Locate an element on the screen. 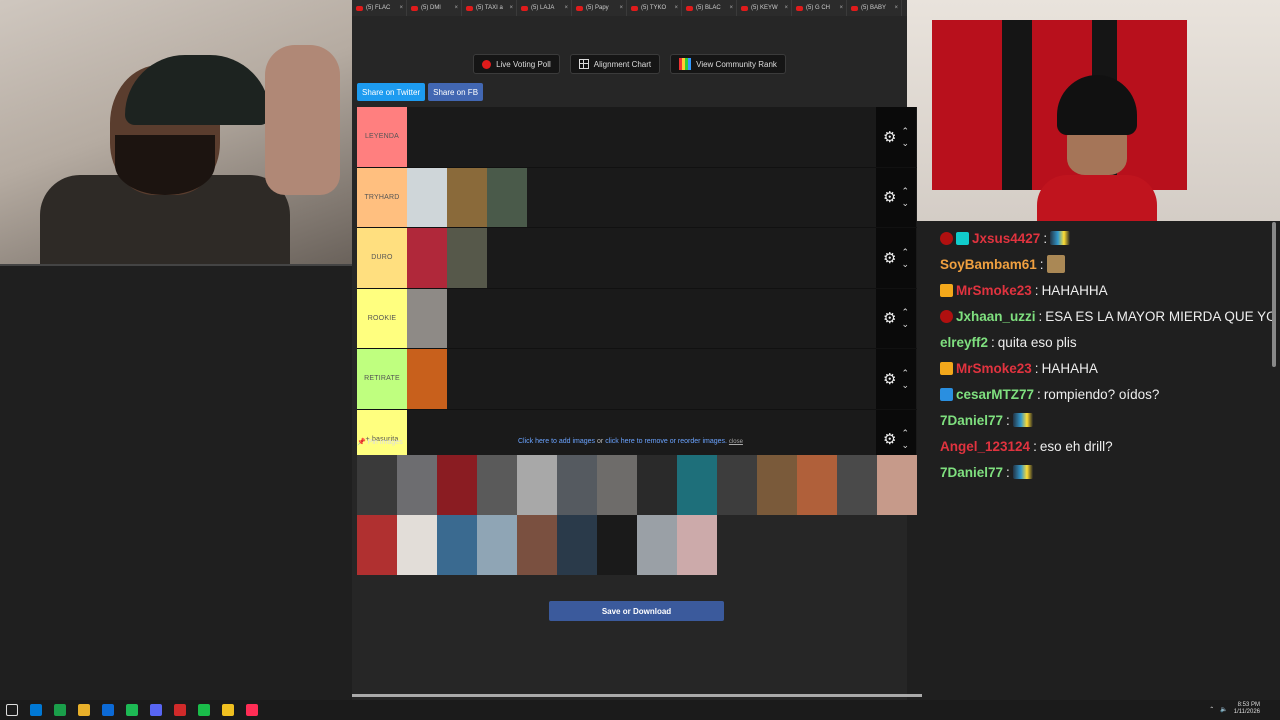 This screenshot has height=720, width=1280. start-icon is located at coordinates (12, 710).